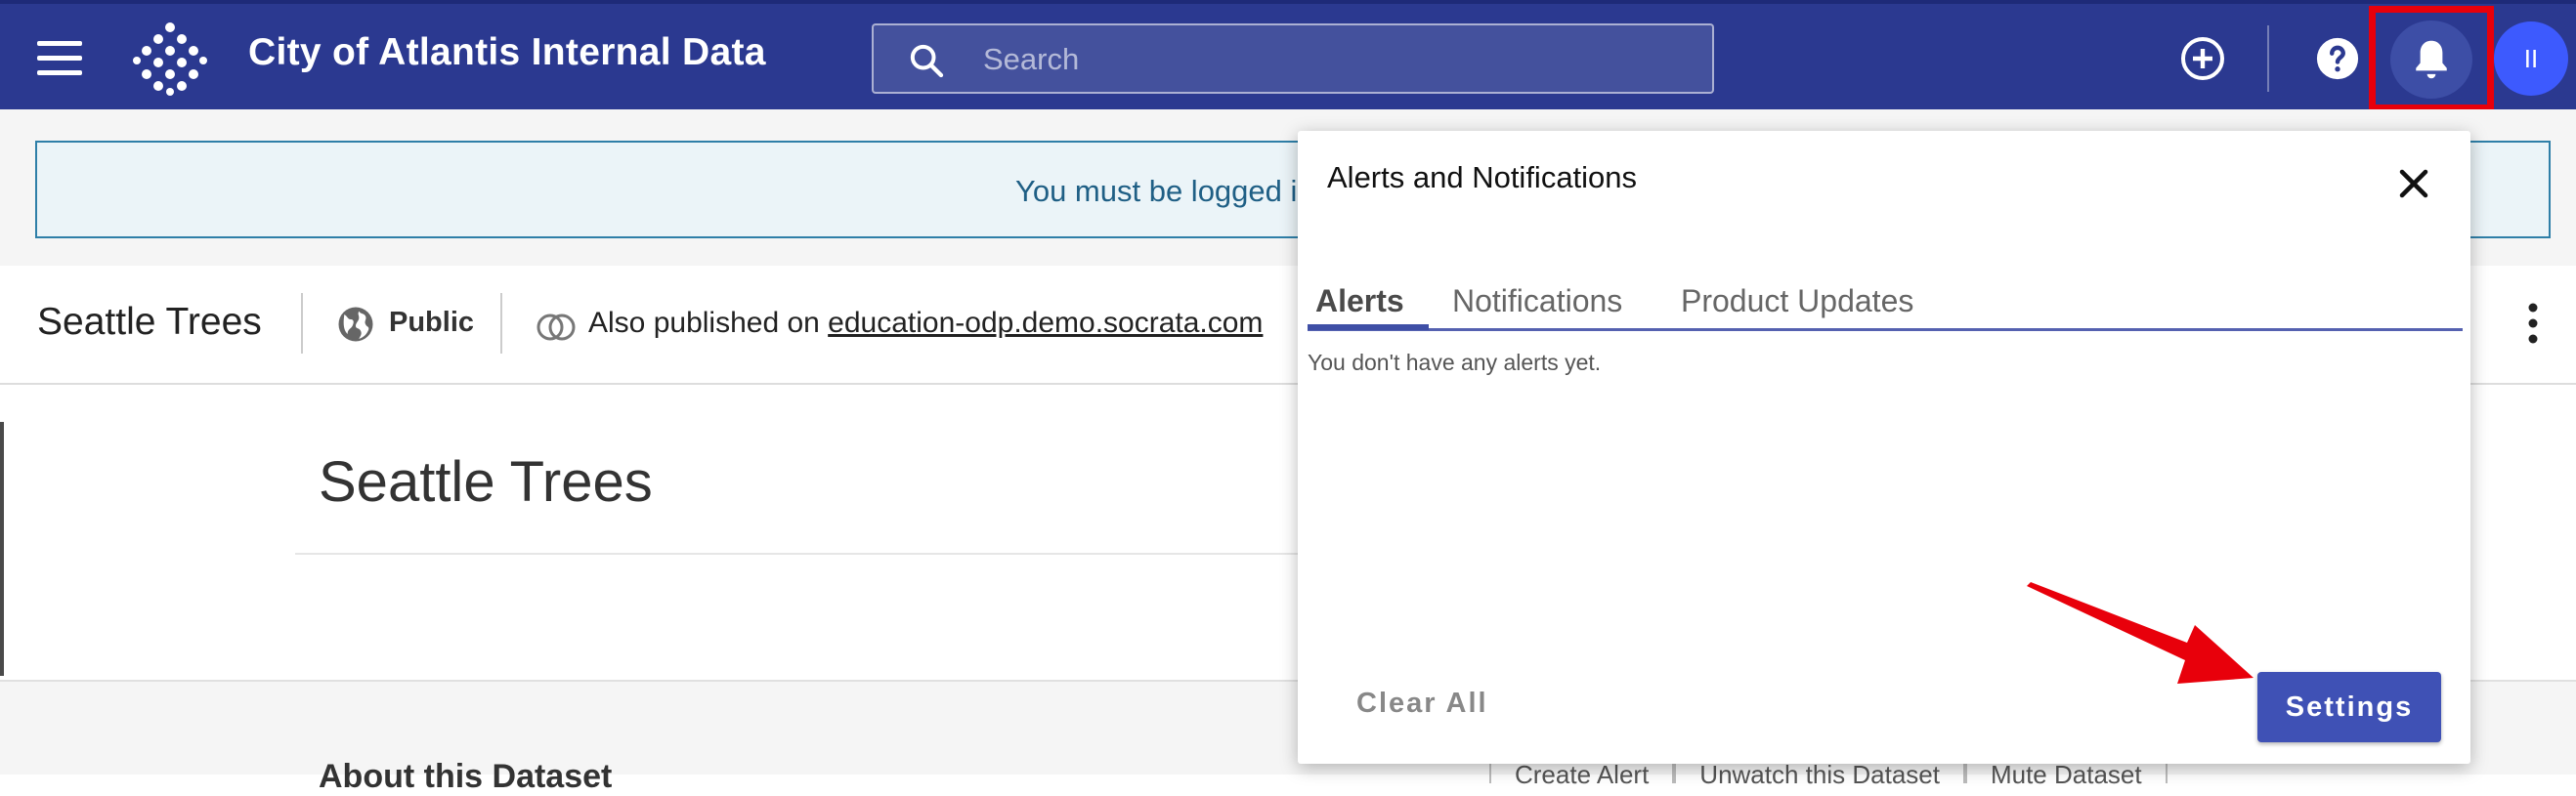 This screenshot has height=796, width=2576. I want to click on notifications-highlight, so click(2432, 59).